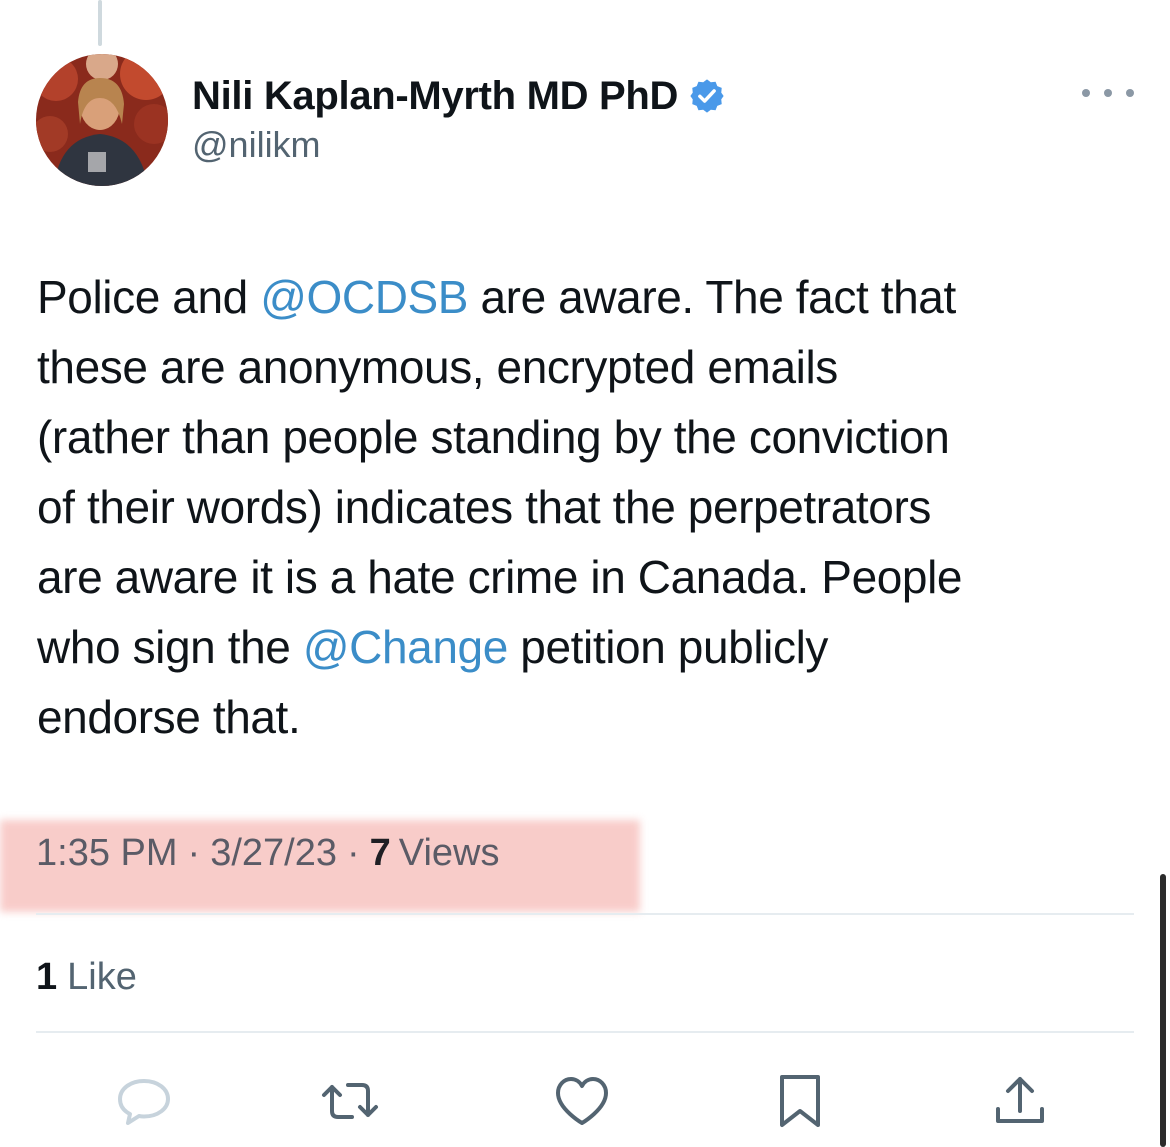 The width and height of the screenshot is (1170, 1147). I want to click on retweet-icon, so click(350, 1101).